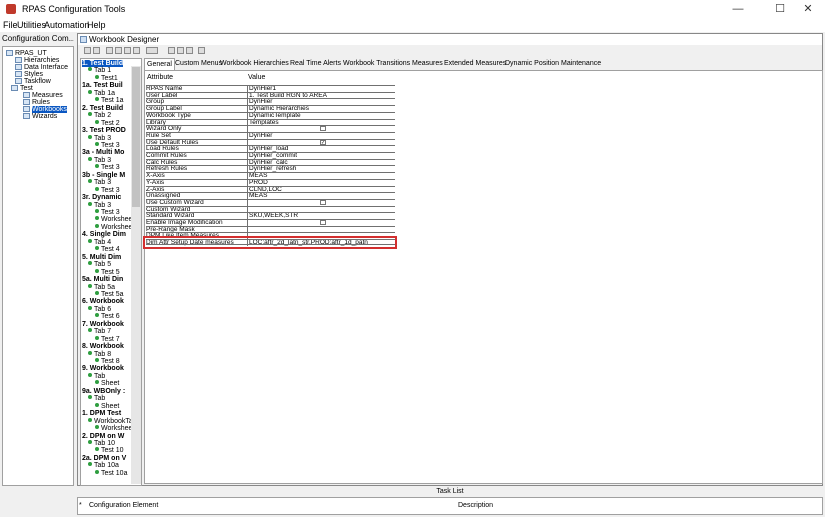  Describe the element at coordinates (475, 63) in the screenshot. I see `tab-extended-measures: Extended Measures` at that location.